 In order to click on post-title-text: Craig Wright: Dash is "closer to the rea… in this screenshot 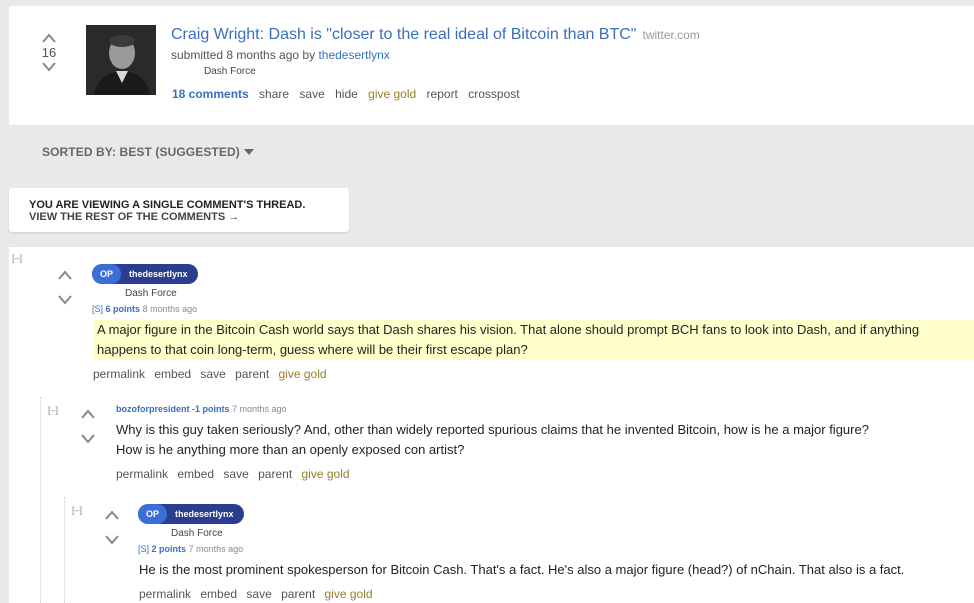, I will do `click(403, 34)`.